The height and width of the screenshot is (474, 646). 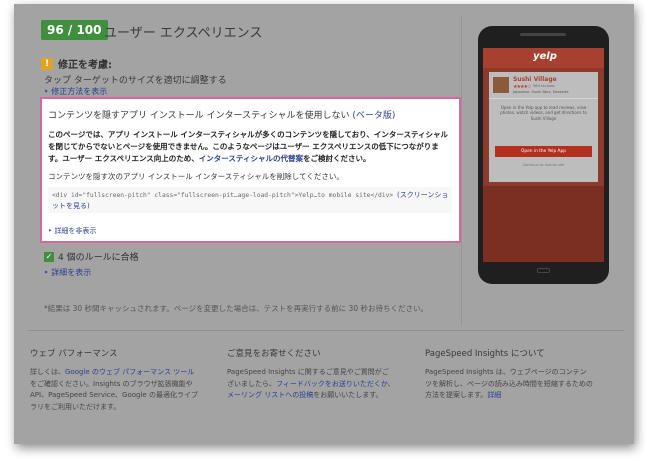 What do you see at coordinates (129, 372) in the screenshot?
I see `google-web-performance-tools-link: Google のウェブ パフォーマンス ツール` at bounding box center [129, 372].